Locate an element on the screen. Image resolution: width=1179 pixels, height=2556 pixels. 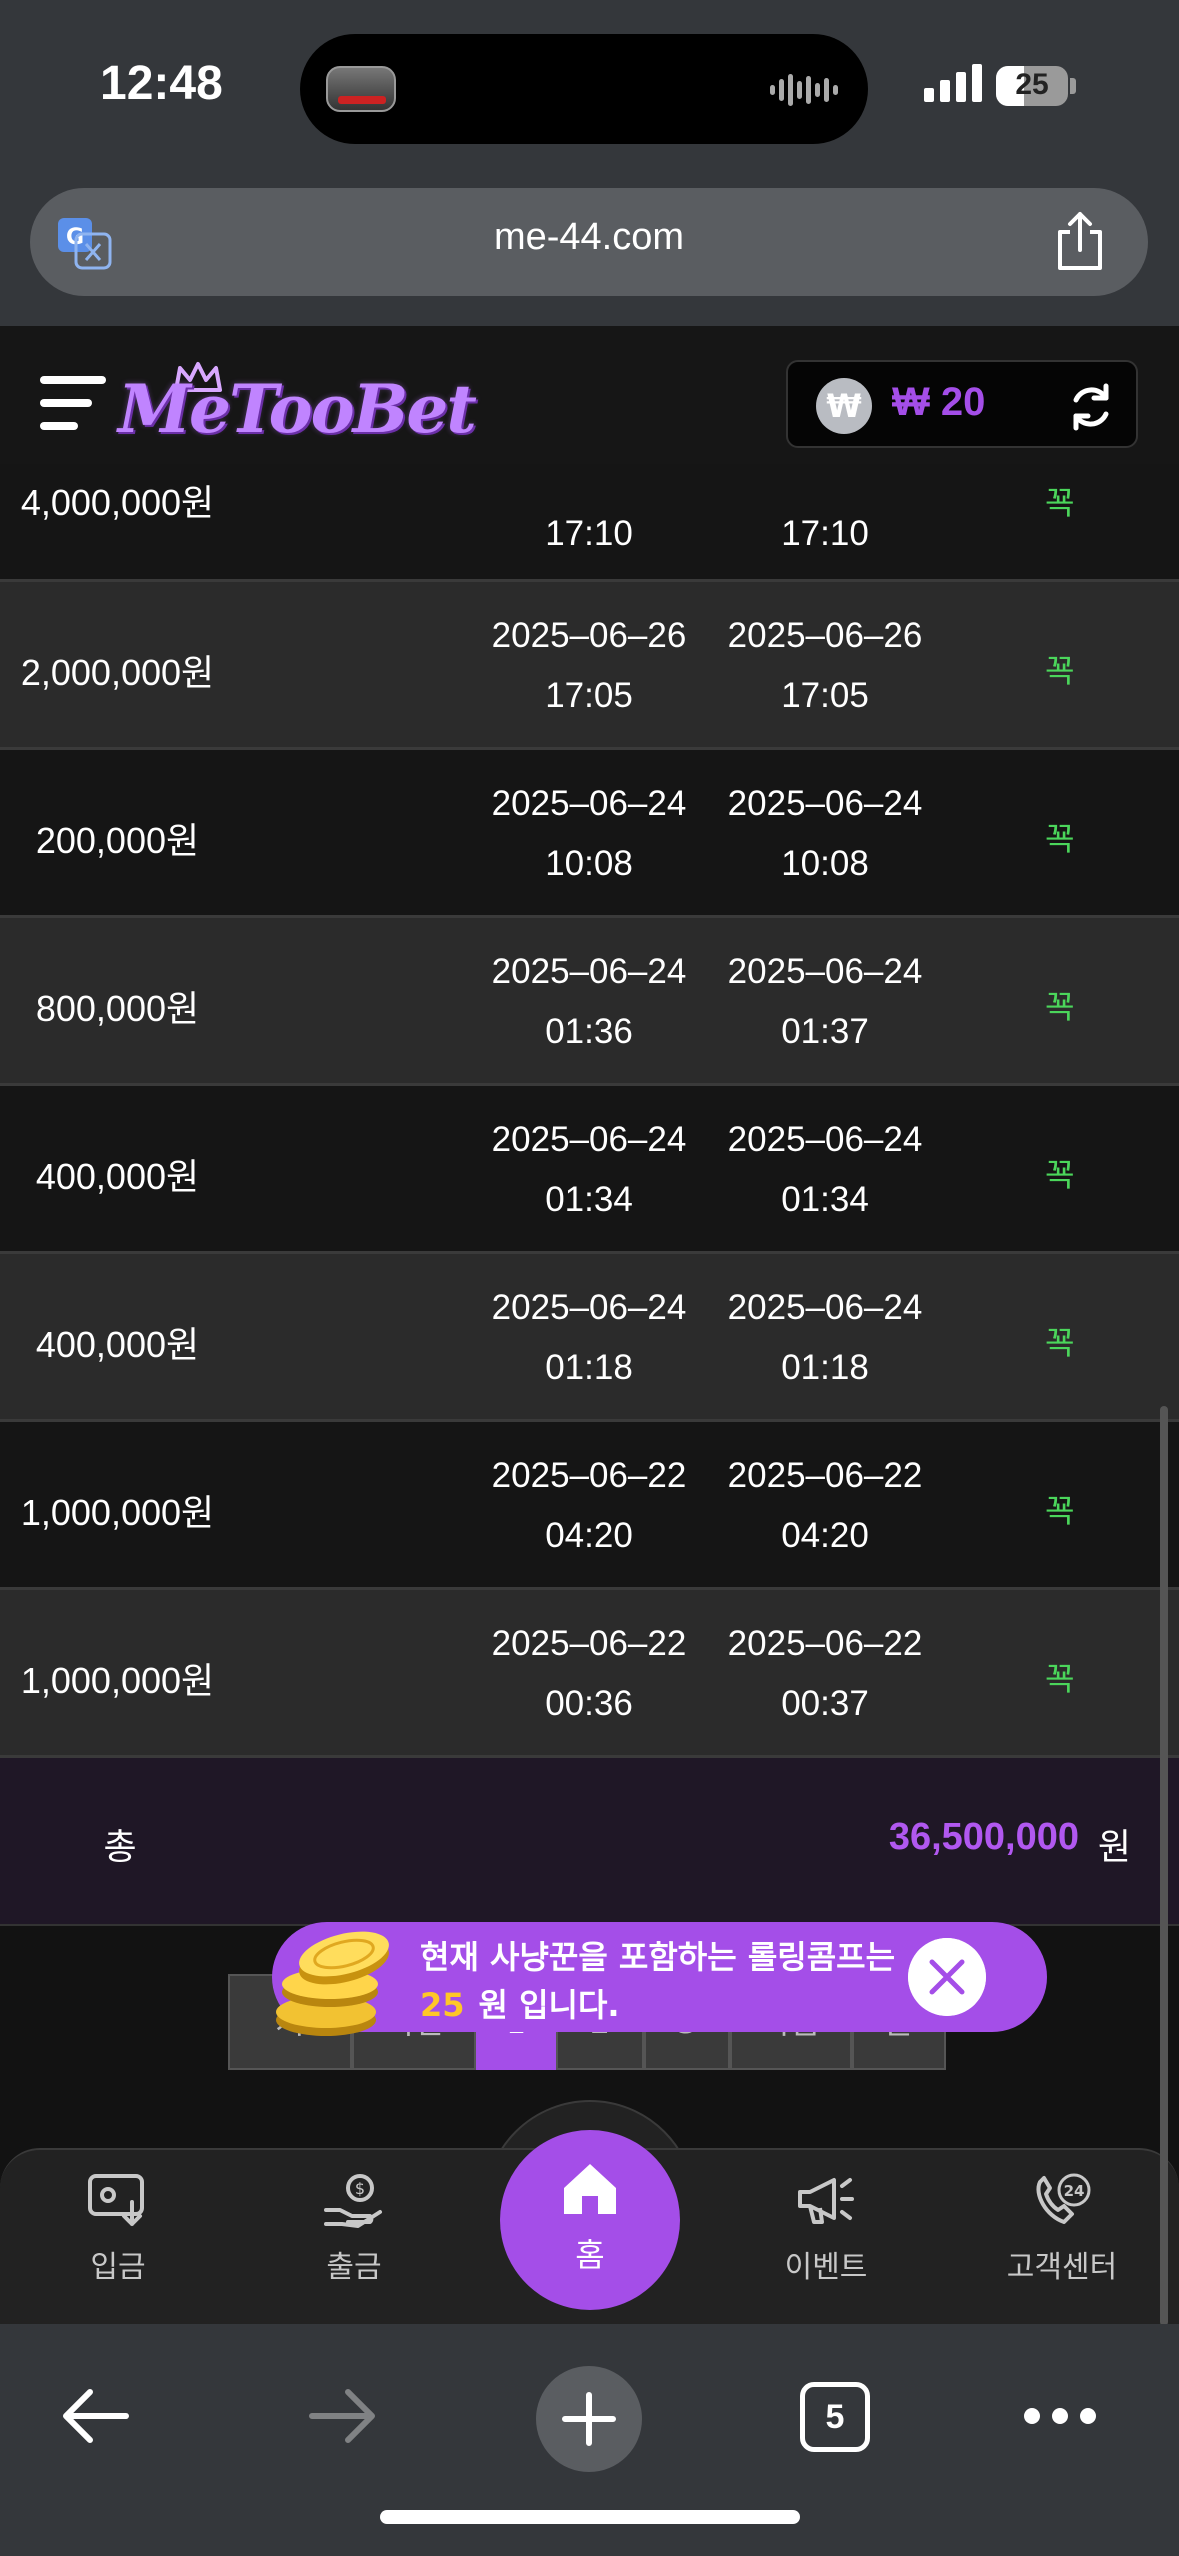
request-time-cell: 17:10 is located at coordinates (589, 533).